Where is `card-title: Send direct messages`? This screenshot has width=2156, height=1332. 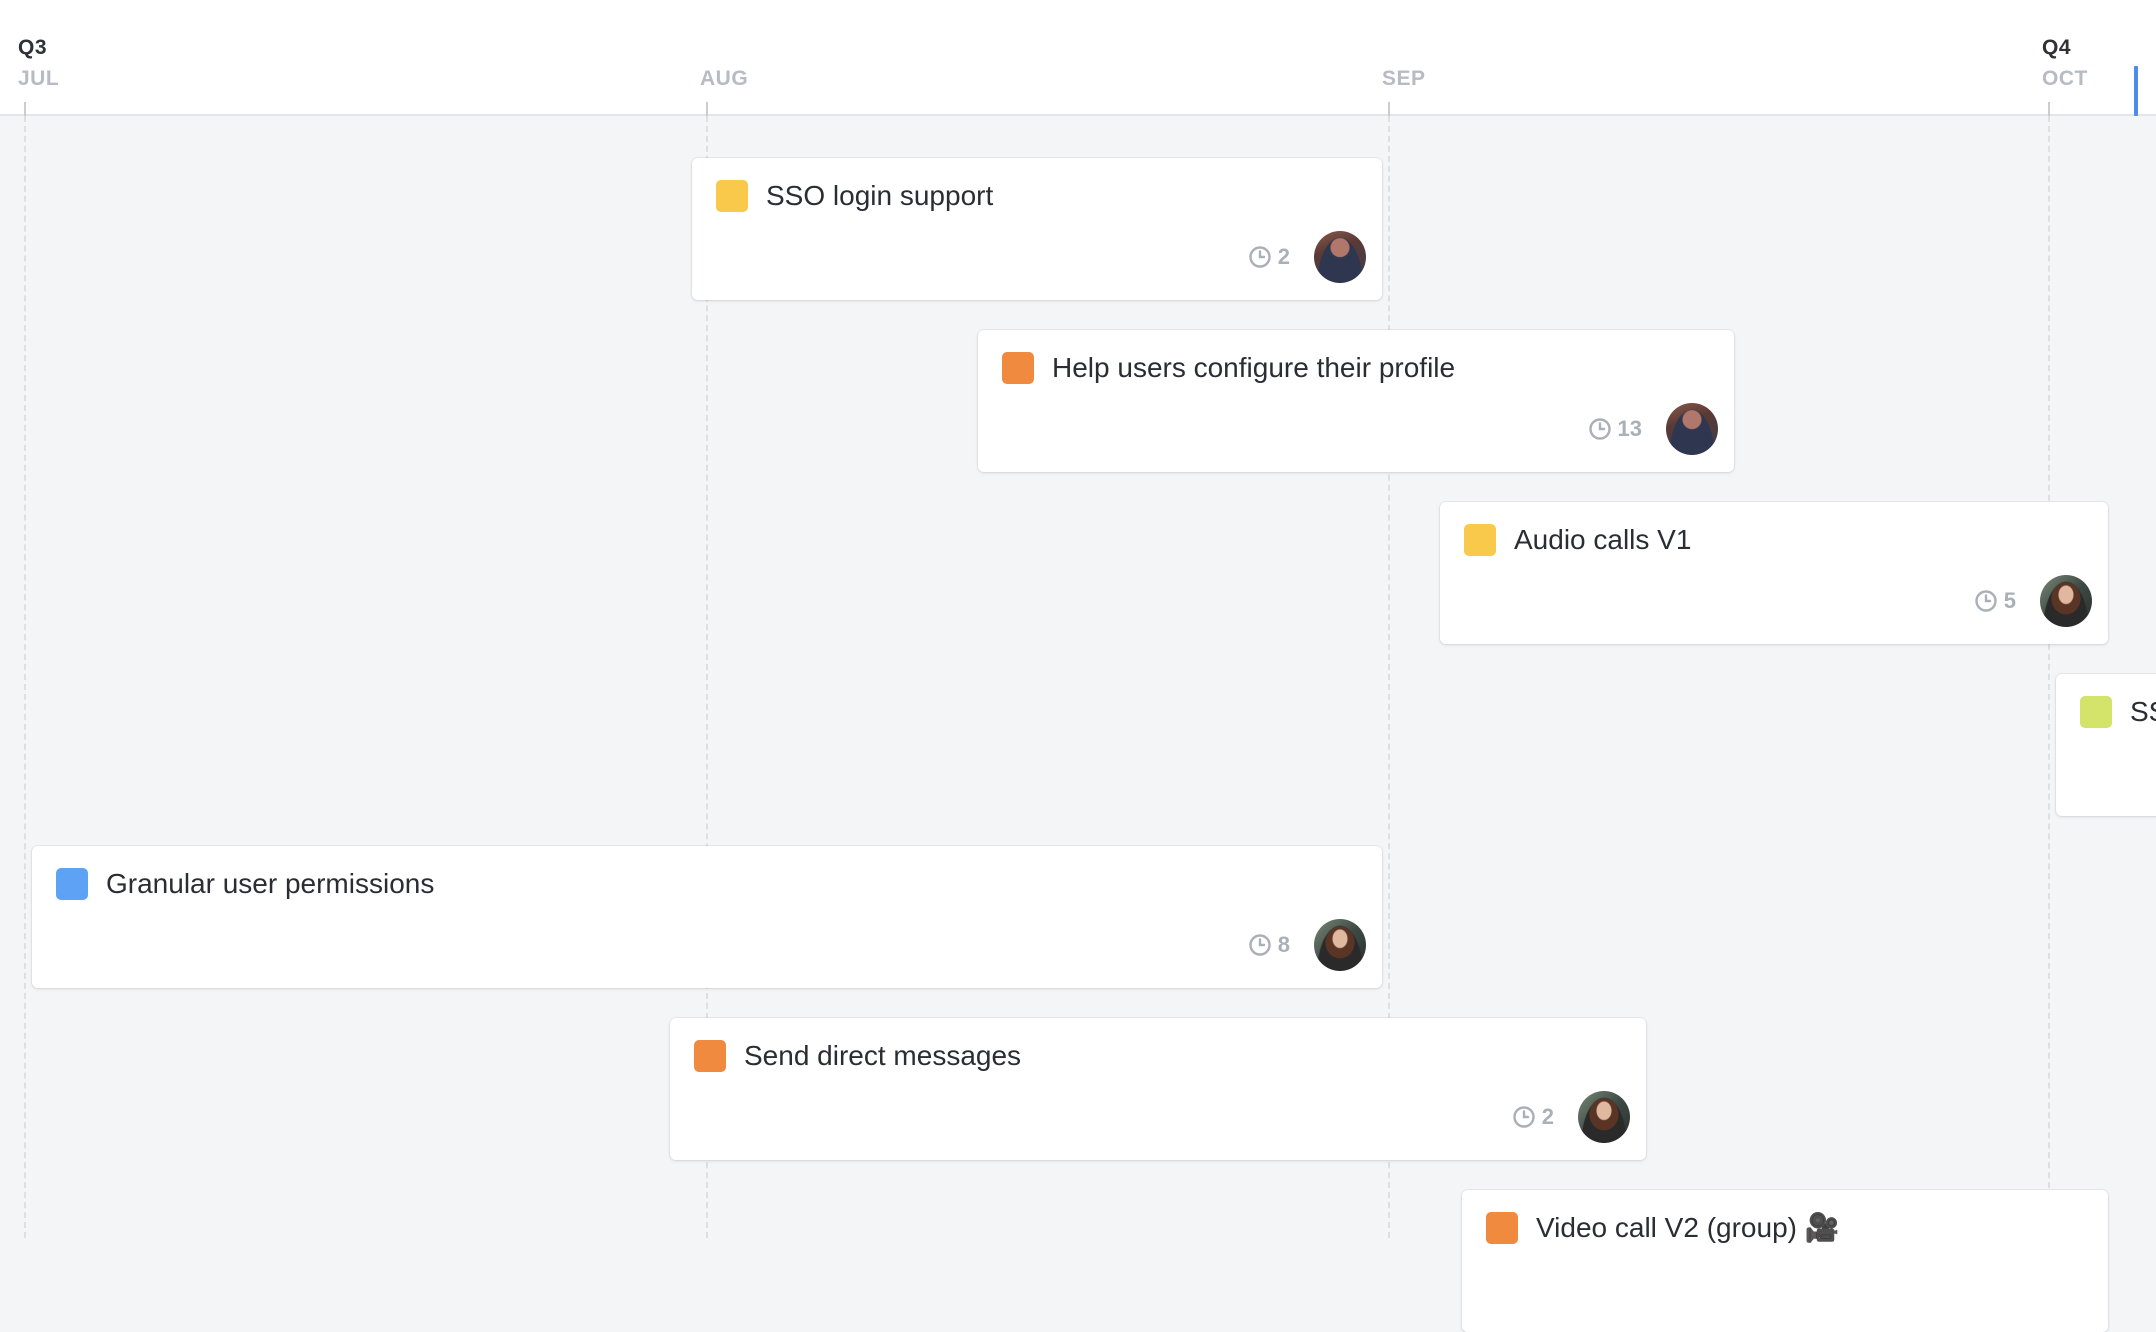 card-title: Send direct messages is located at coordinates (883, 1055).